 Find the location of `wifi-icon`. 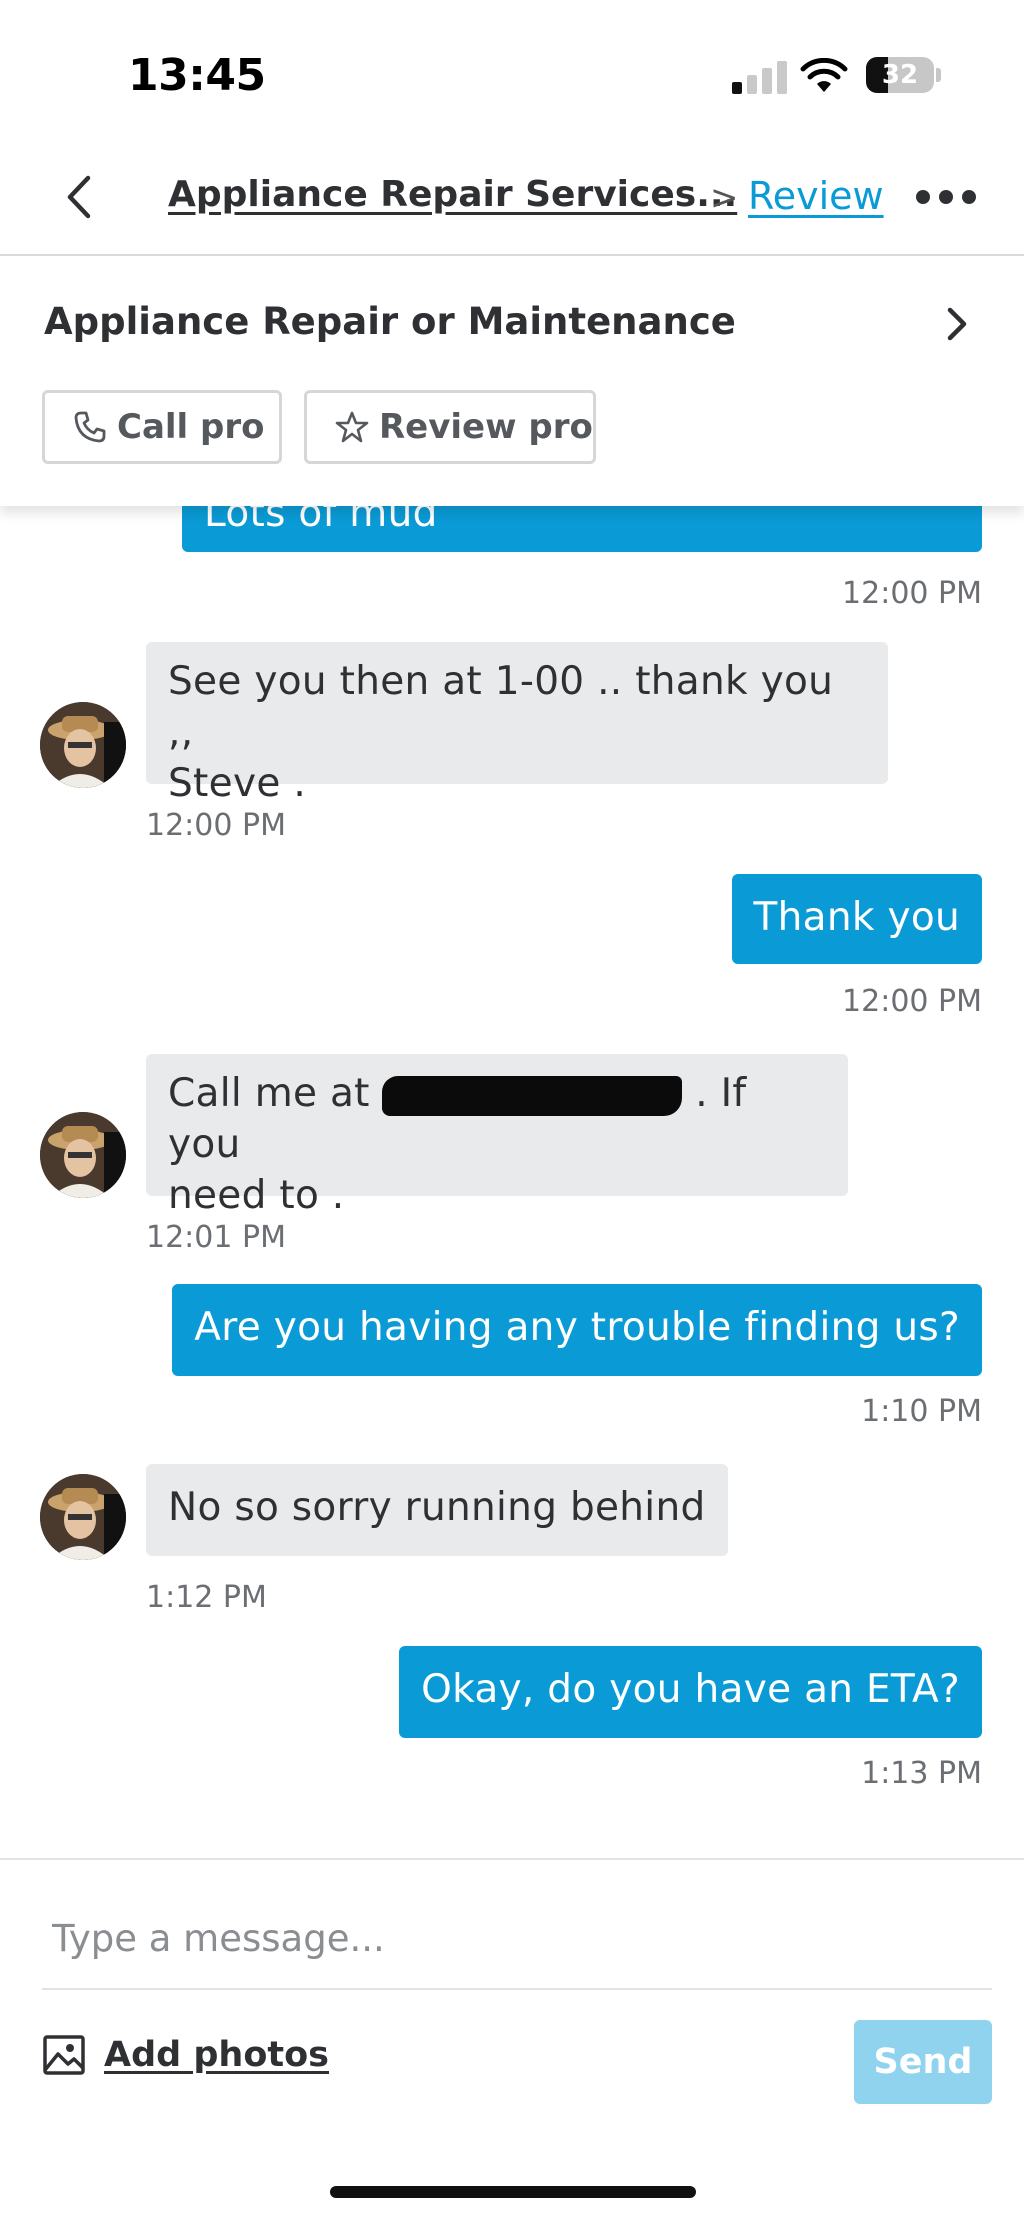

wifi-icon is located at coordinates (824, 75).